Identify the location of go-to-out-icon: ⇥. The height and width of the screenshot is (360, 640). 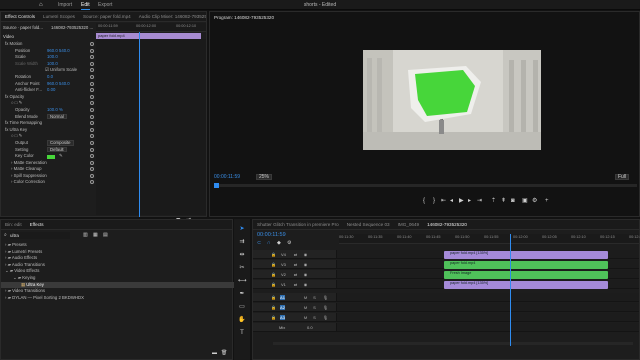
(479, 201).